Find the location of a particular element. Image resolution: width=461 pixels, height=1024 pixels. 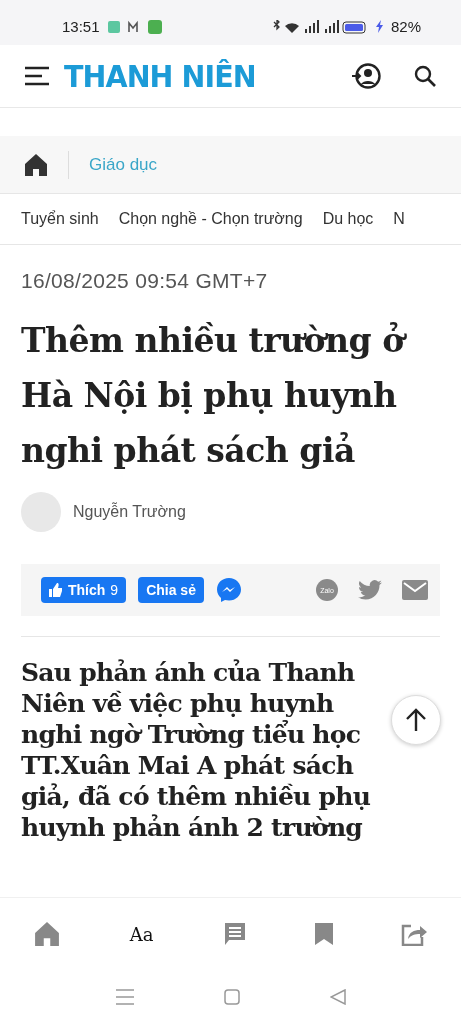

subcategory-link: Du học is located at coordinates (348, 219).